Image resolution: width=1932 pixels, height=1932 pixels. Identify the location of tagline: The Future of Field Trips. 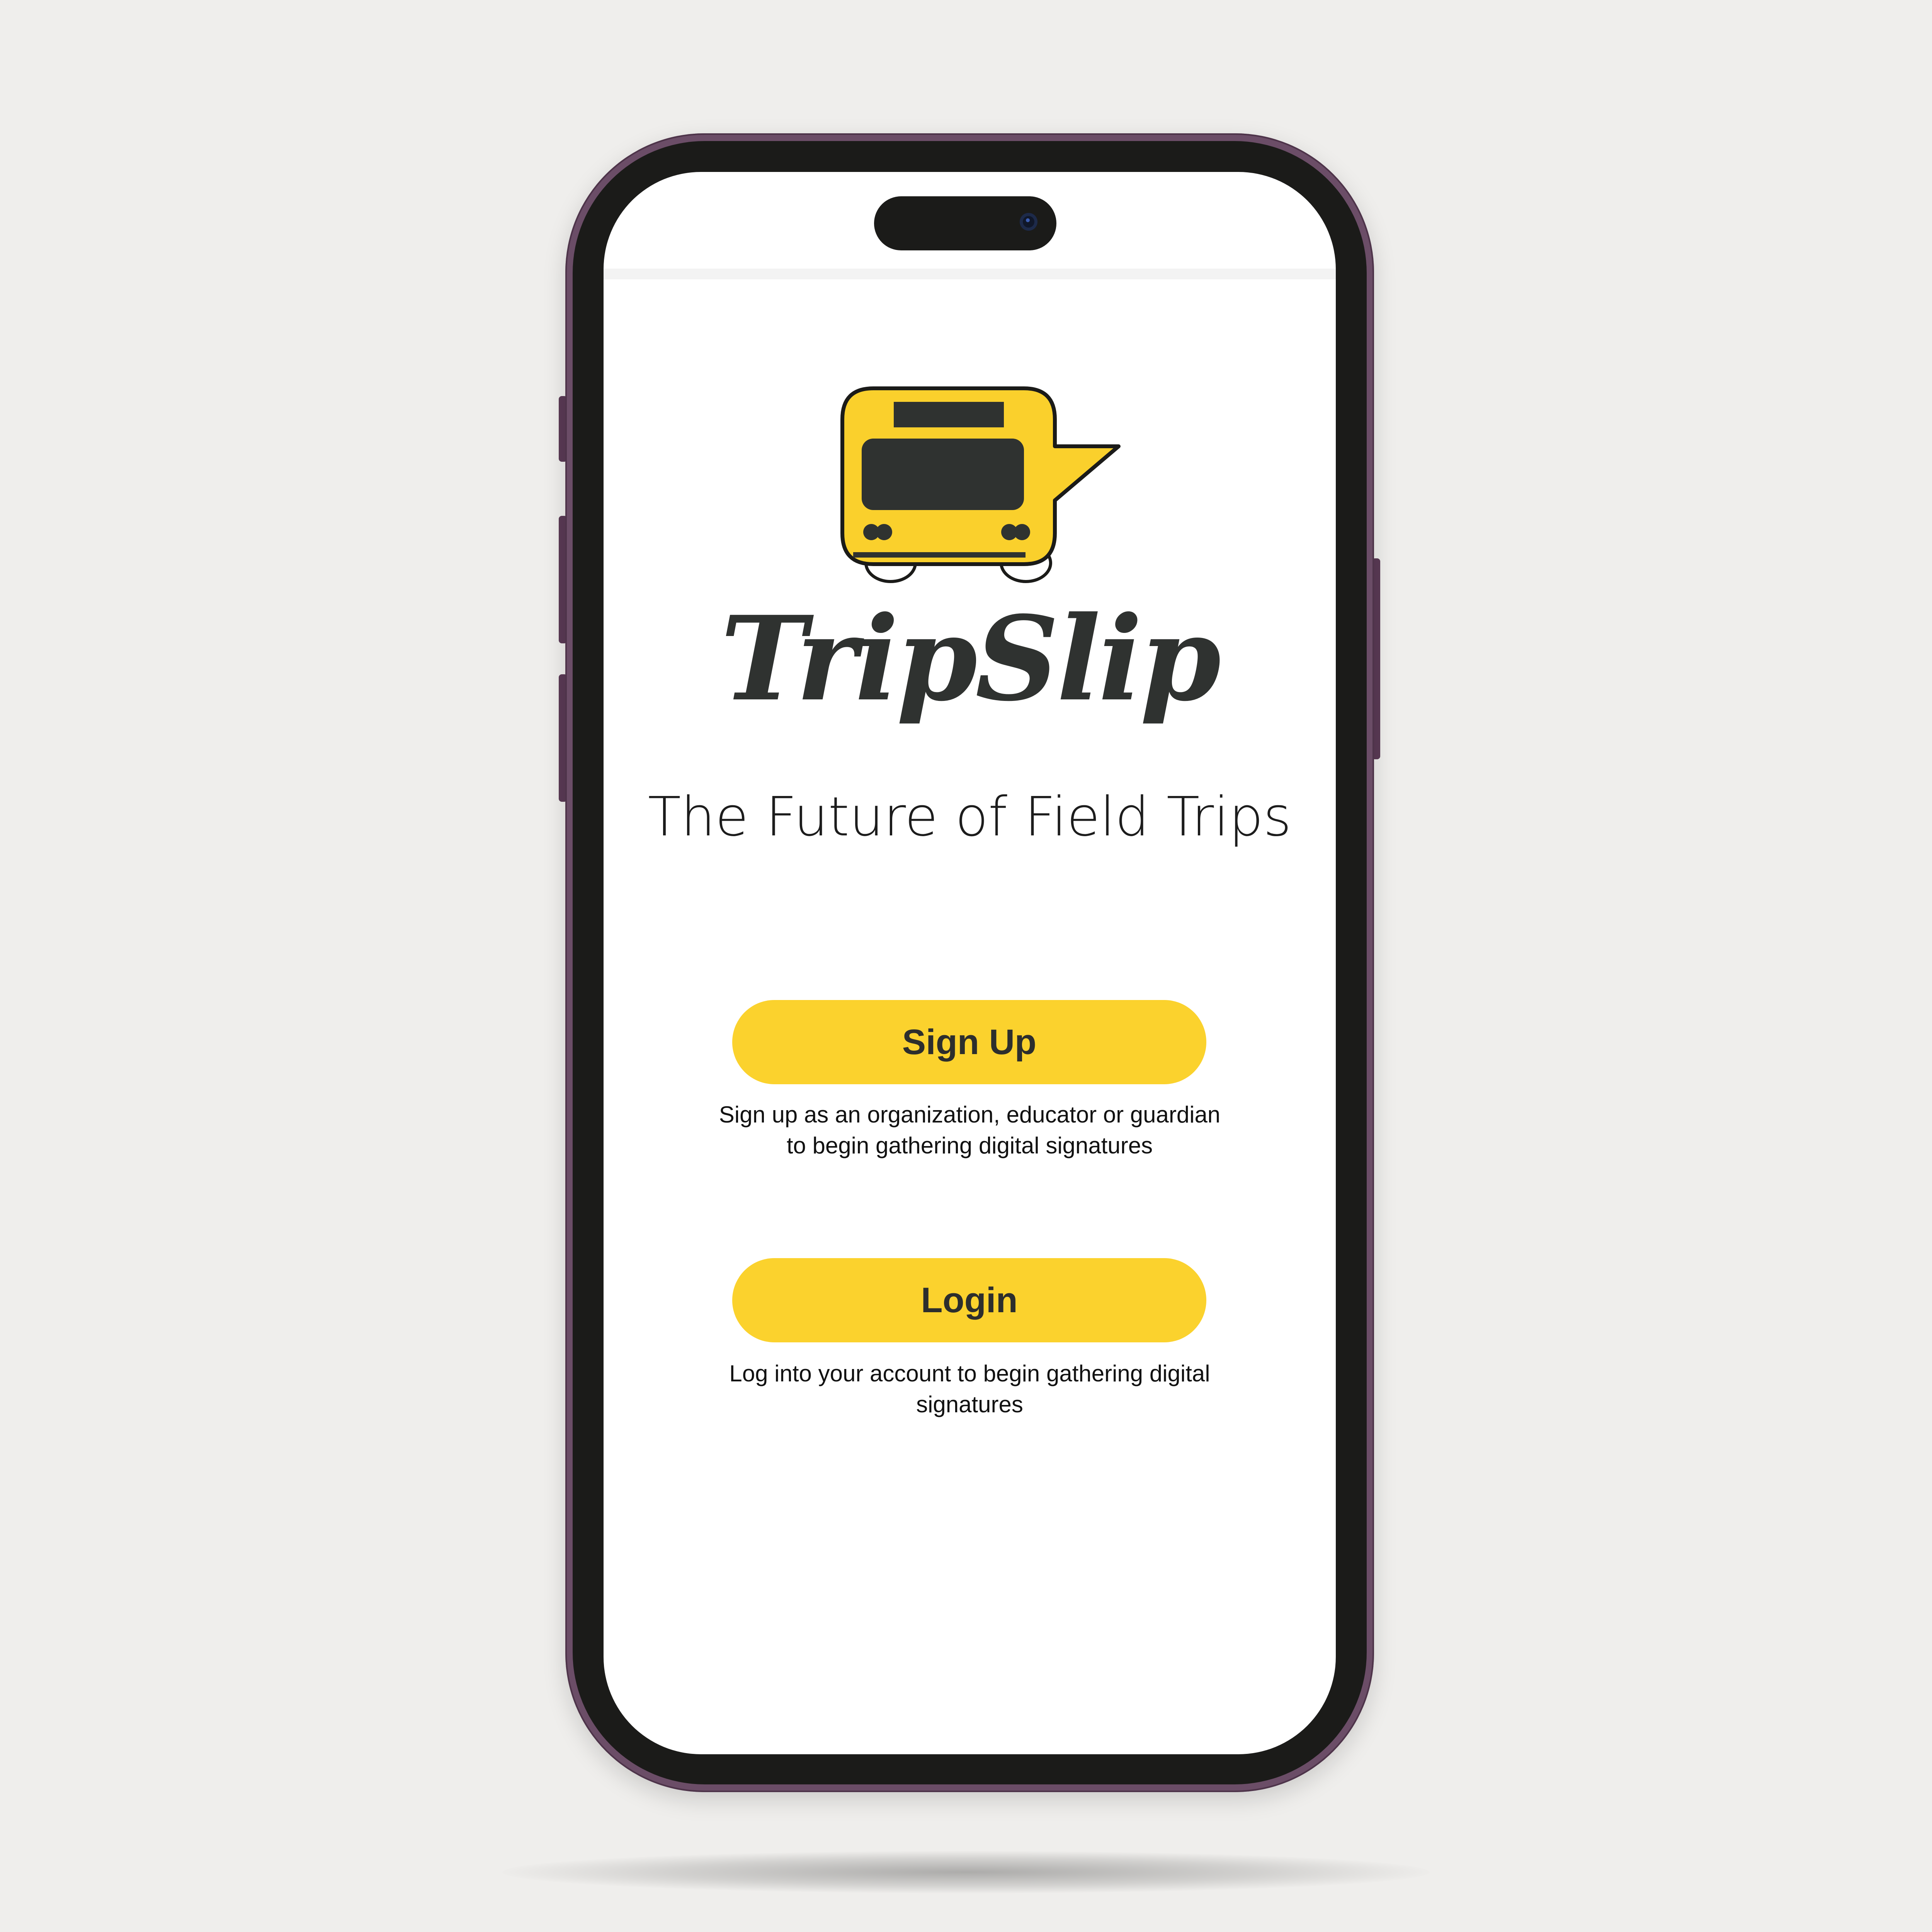
(970, 818).